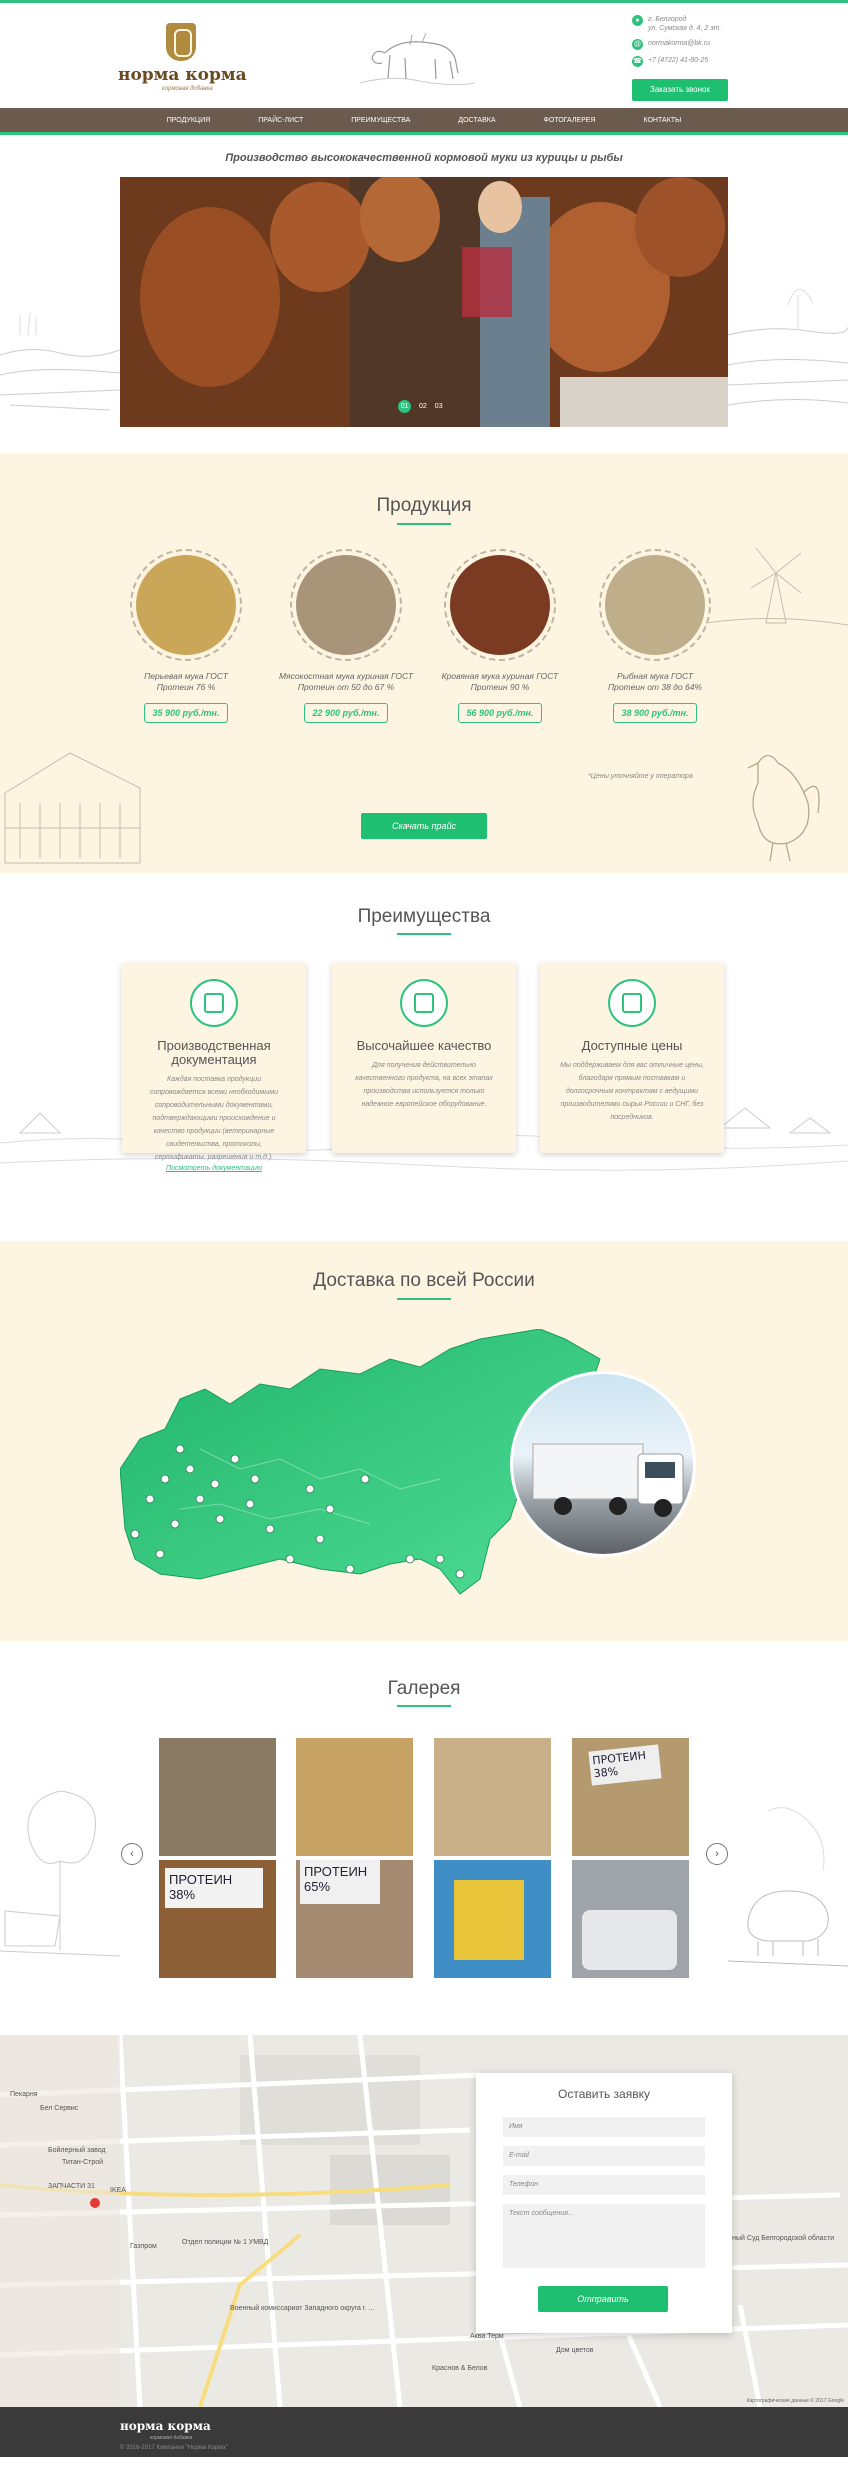  Describe the element at coordinates (476, 120) in the screenshot. I see `nav-item-delivery: ДОСТАВКА` at that location.